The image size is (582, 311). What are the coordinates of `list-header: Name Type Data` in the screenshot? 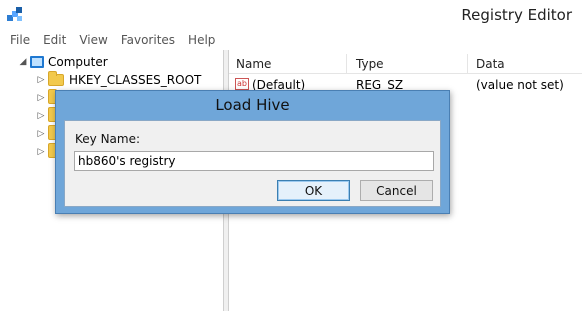 It's located at (405, 64).